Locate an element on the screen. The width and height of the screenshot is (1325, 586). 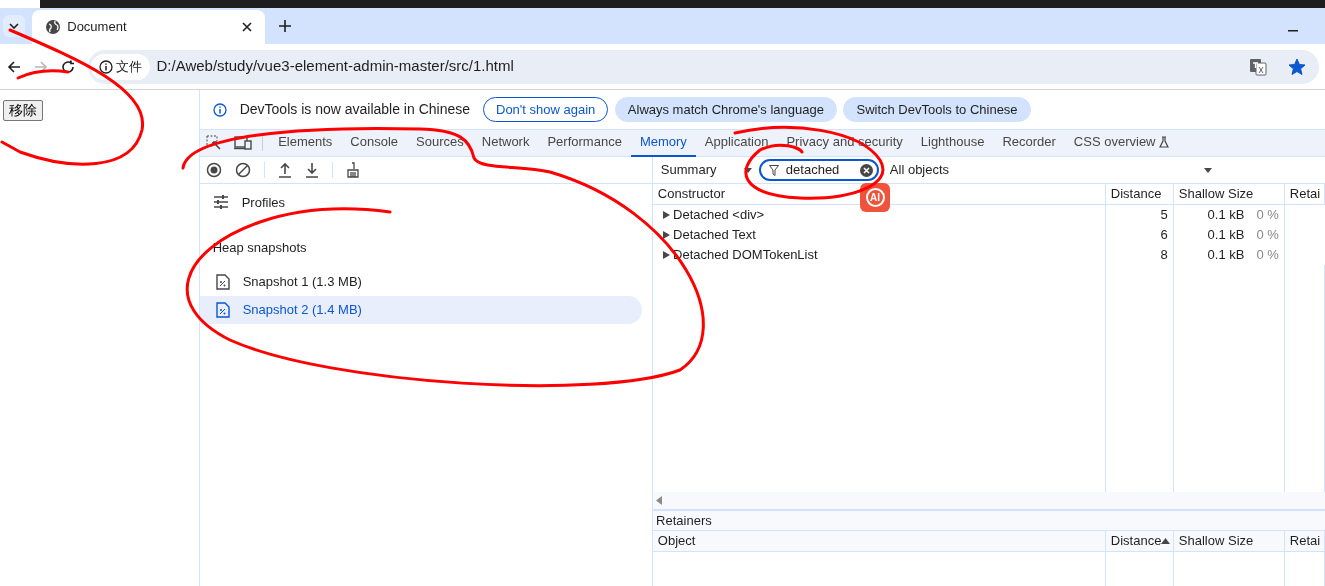
filter-icon is located at coordinates (774, 170).